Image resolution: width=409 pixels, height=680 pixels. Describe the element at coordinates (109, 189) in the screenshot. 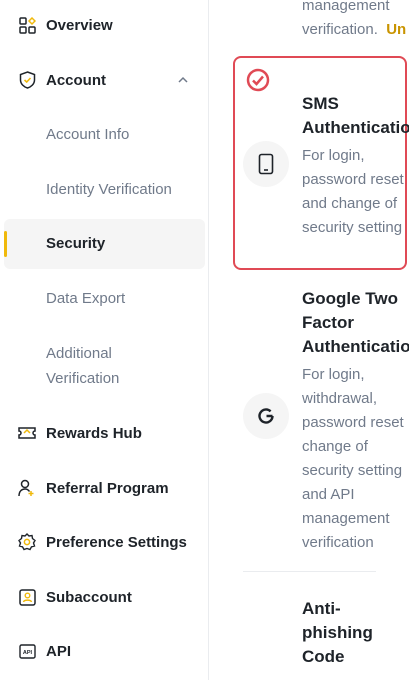

I see `sidebar-subitem-identity-verification: Identity Verification` at that location.